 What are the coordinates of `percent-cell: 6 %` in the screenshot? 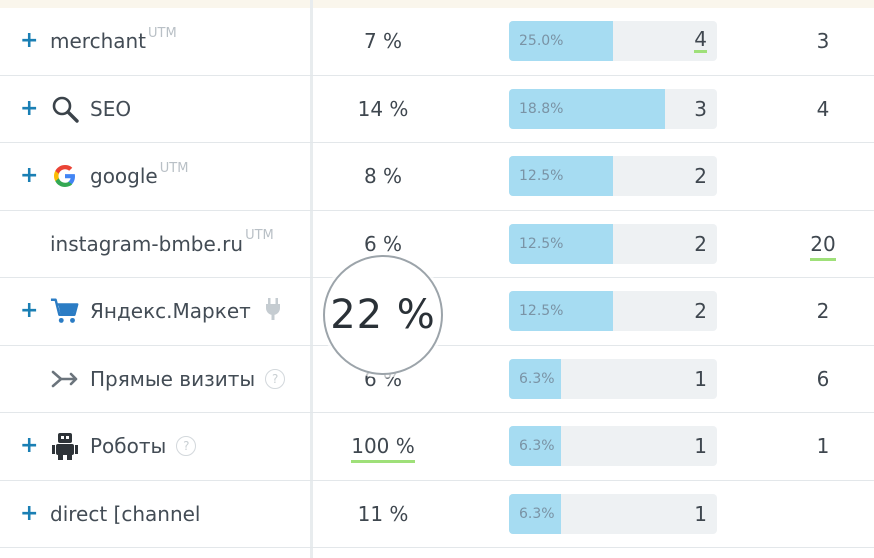 It's located at (383, 243).